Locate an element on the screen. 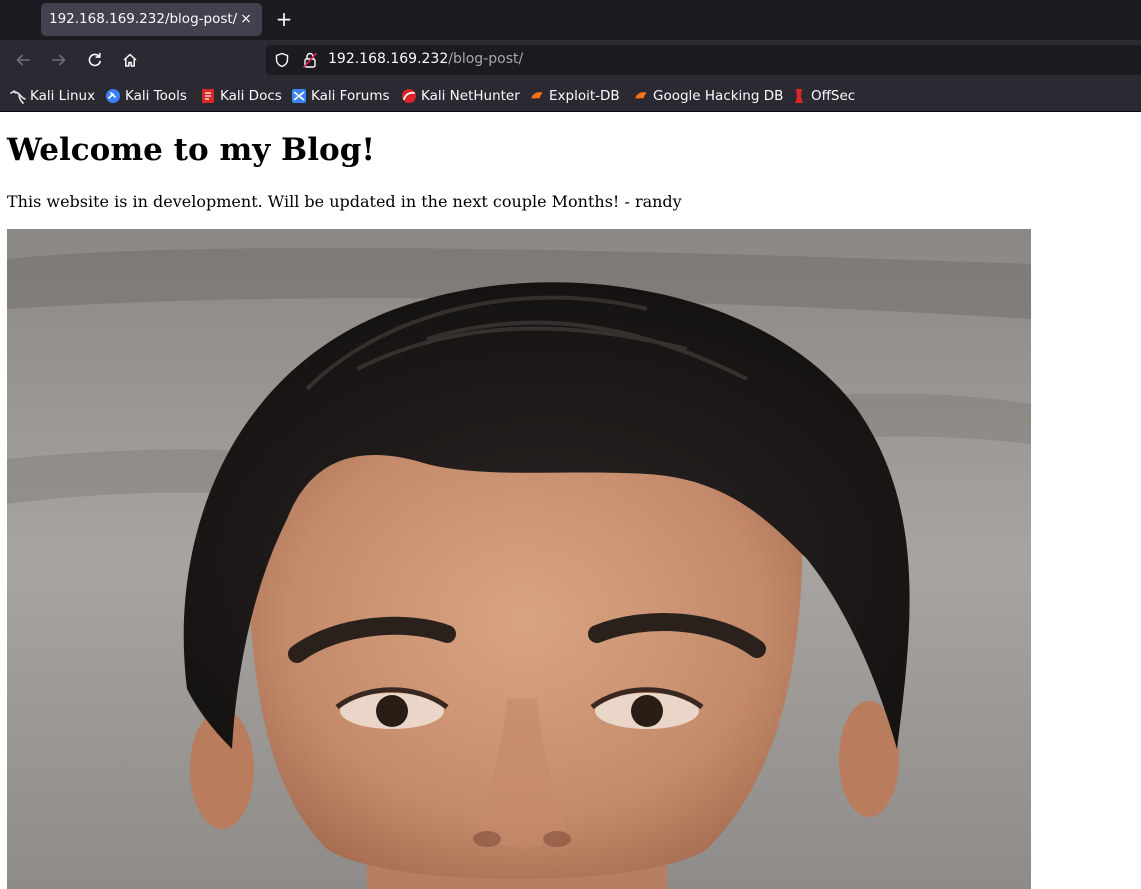 The image size is (1141, 889). home-icon is located at coordinates (130, 60).